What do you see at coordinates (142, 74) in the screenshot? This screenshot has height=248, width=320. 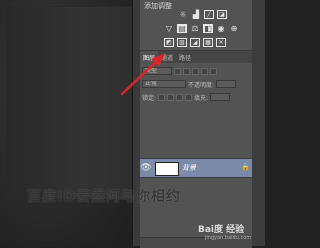 I see `annotation-arrow` at bounding box center [142, 74].